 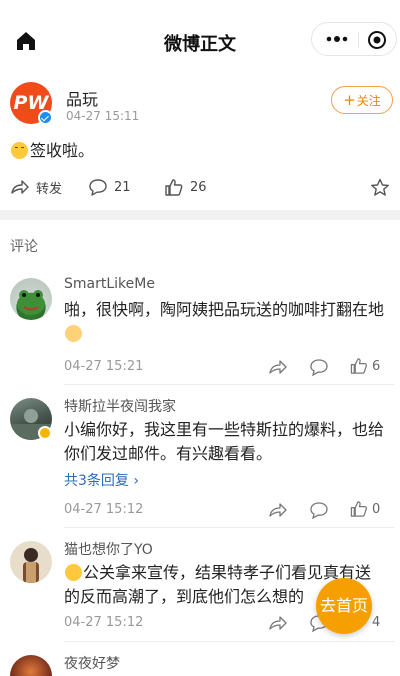 What do you see at coordinates (73, 333) in the screenshot?
I see `cat-emoji-icon` at bounding box center [73, 333].